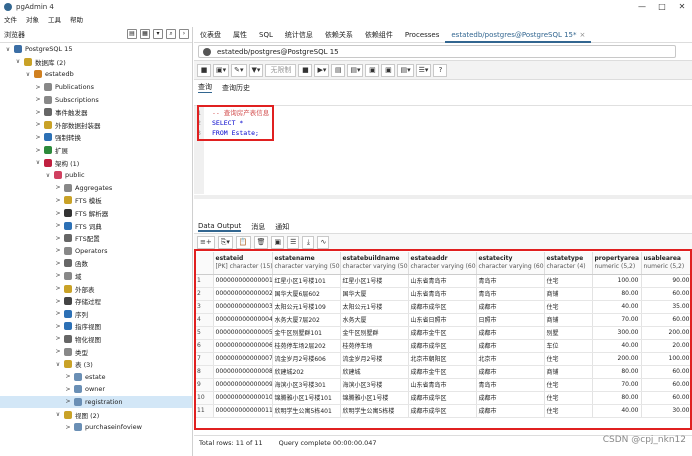  Describe the element at coordinates (220, 227) in the screenshot. I see `tab-data-output: Data Output` at that location.